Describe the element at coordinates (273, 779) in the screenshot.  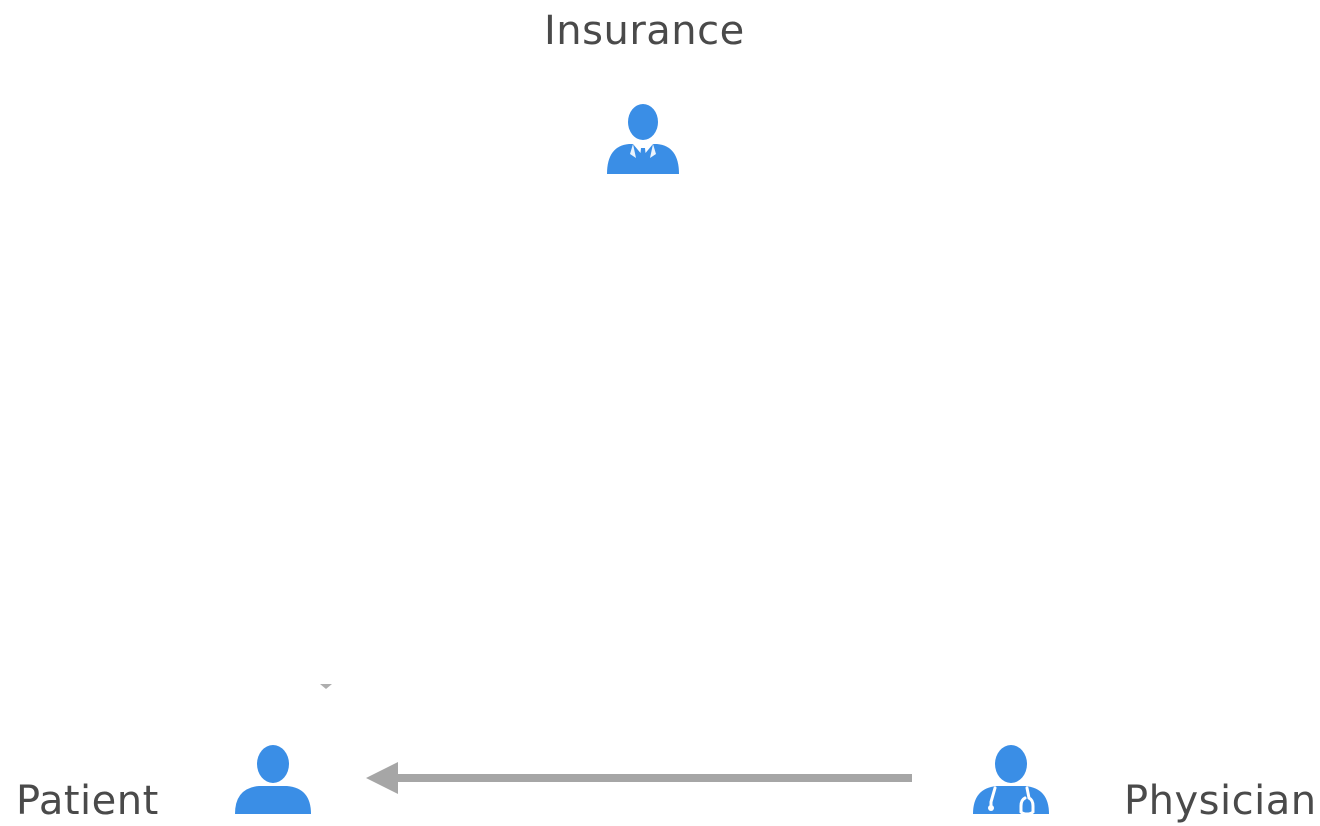
I see `person-icon` at that location.